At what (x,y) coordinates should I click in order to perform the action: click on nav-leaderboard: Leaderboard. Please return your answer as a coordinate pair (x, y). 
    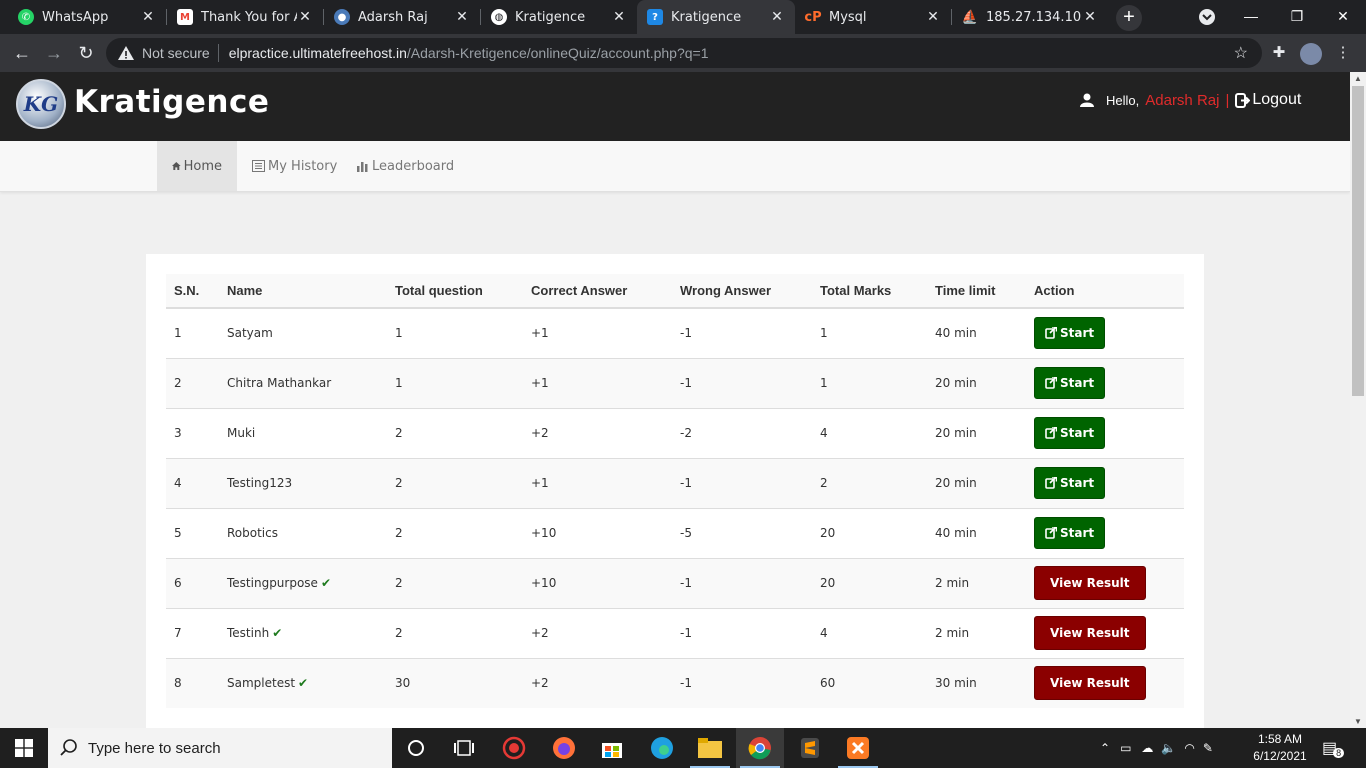
    Looking at the image, I should click on (405, 166).